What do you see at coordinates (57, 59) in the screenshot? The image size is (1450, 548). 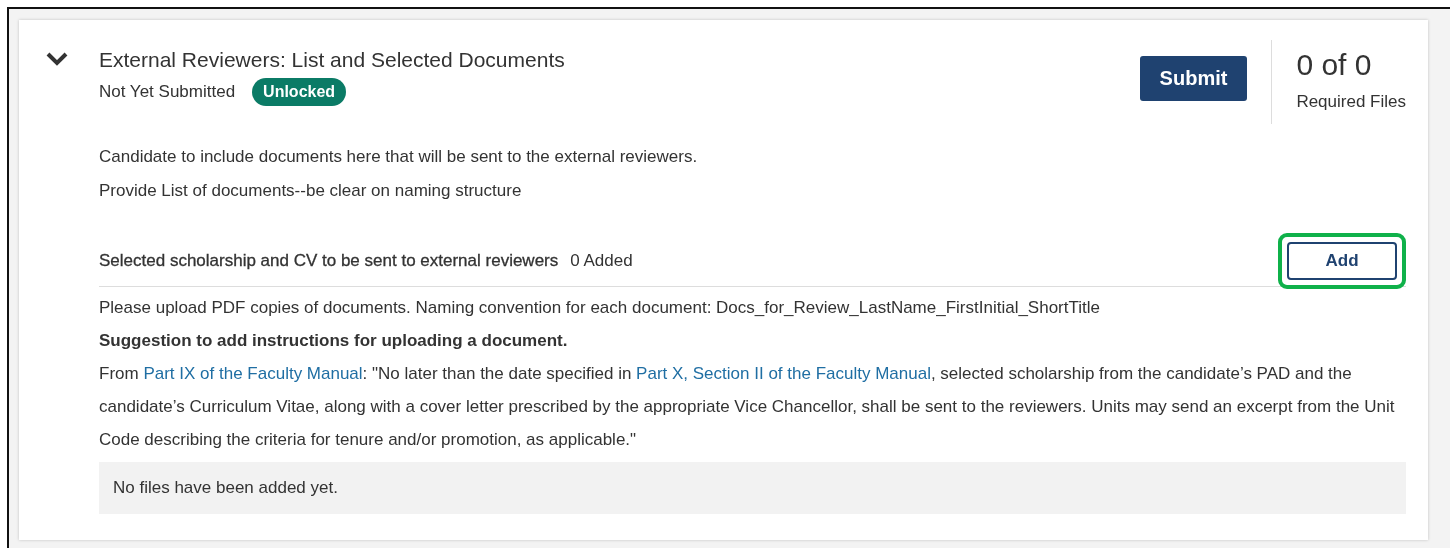 I see `chevron-down-icon` at bounding box center [57, 59].